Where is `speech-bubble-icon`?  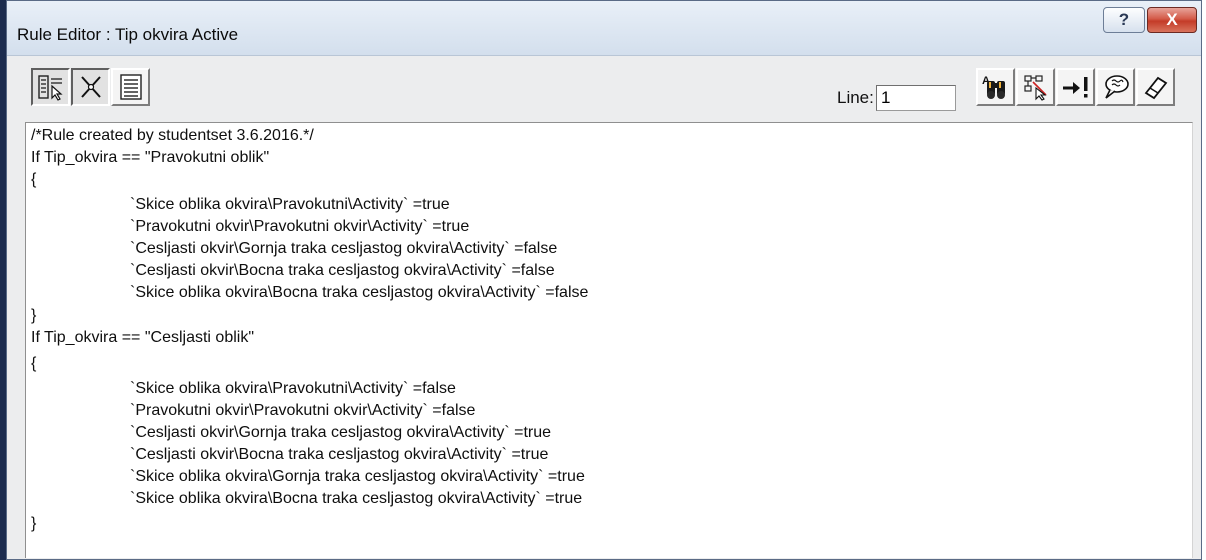 speech-bubble-icon is located at coordinates (1116, 87).